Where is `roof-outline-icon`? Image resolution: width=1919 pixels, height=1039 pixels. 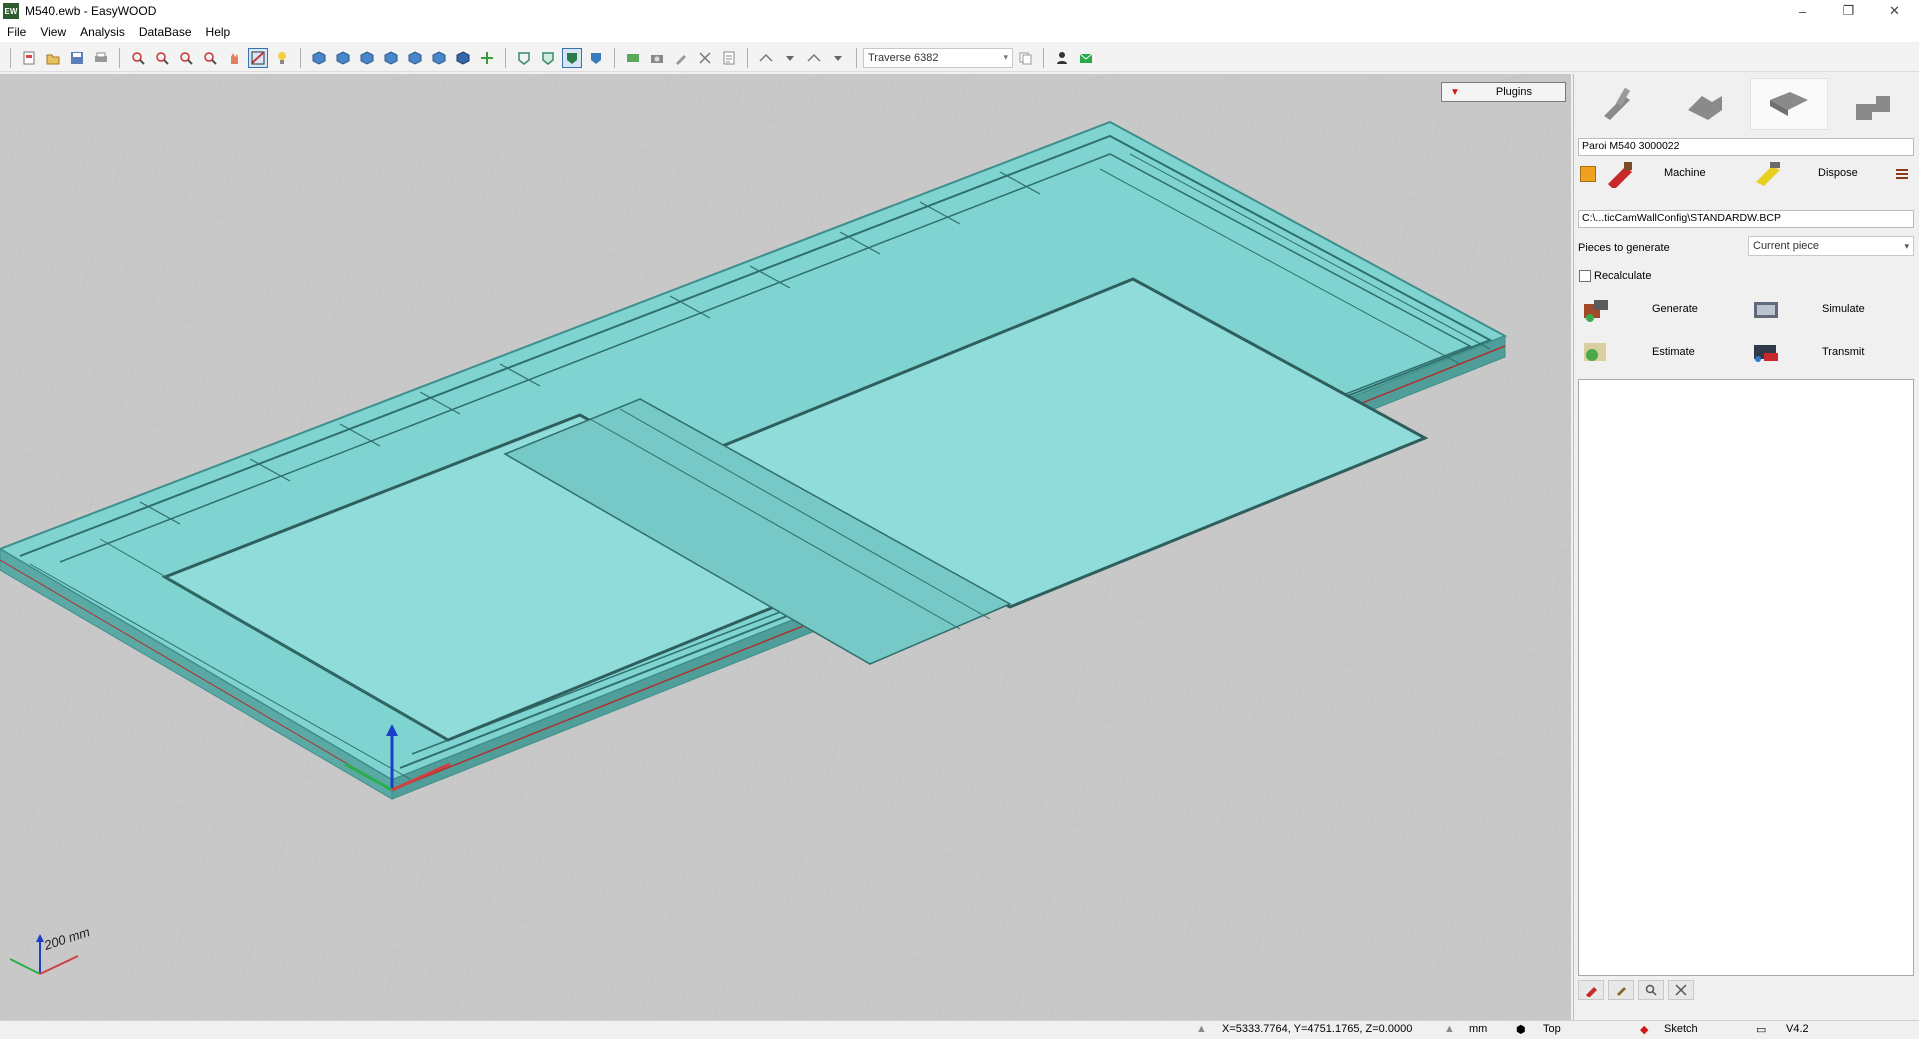
roof-outline-icon is located at coordinates (766, 58).